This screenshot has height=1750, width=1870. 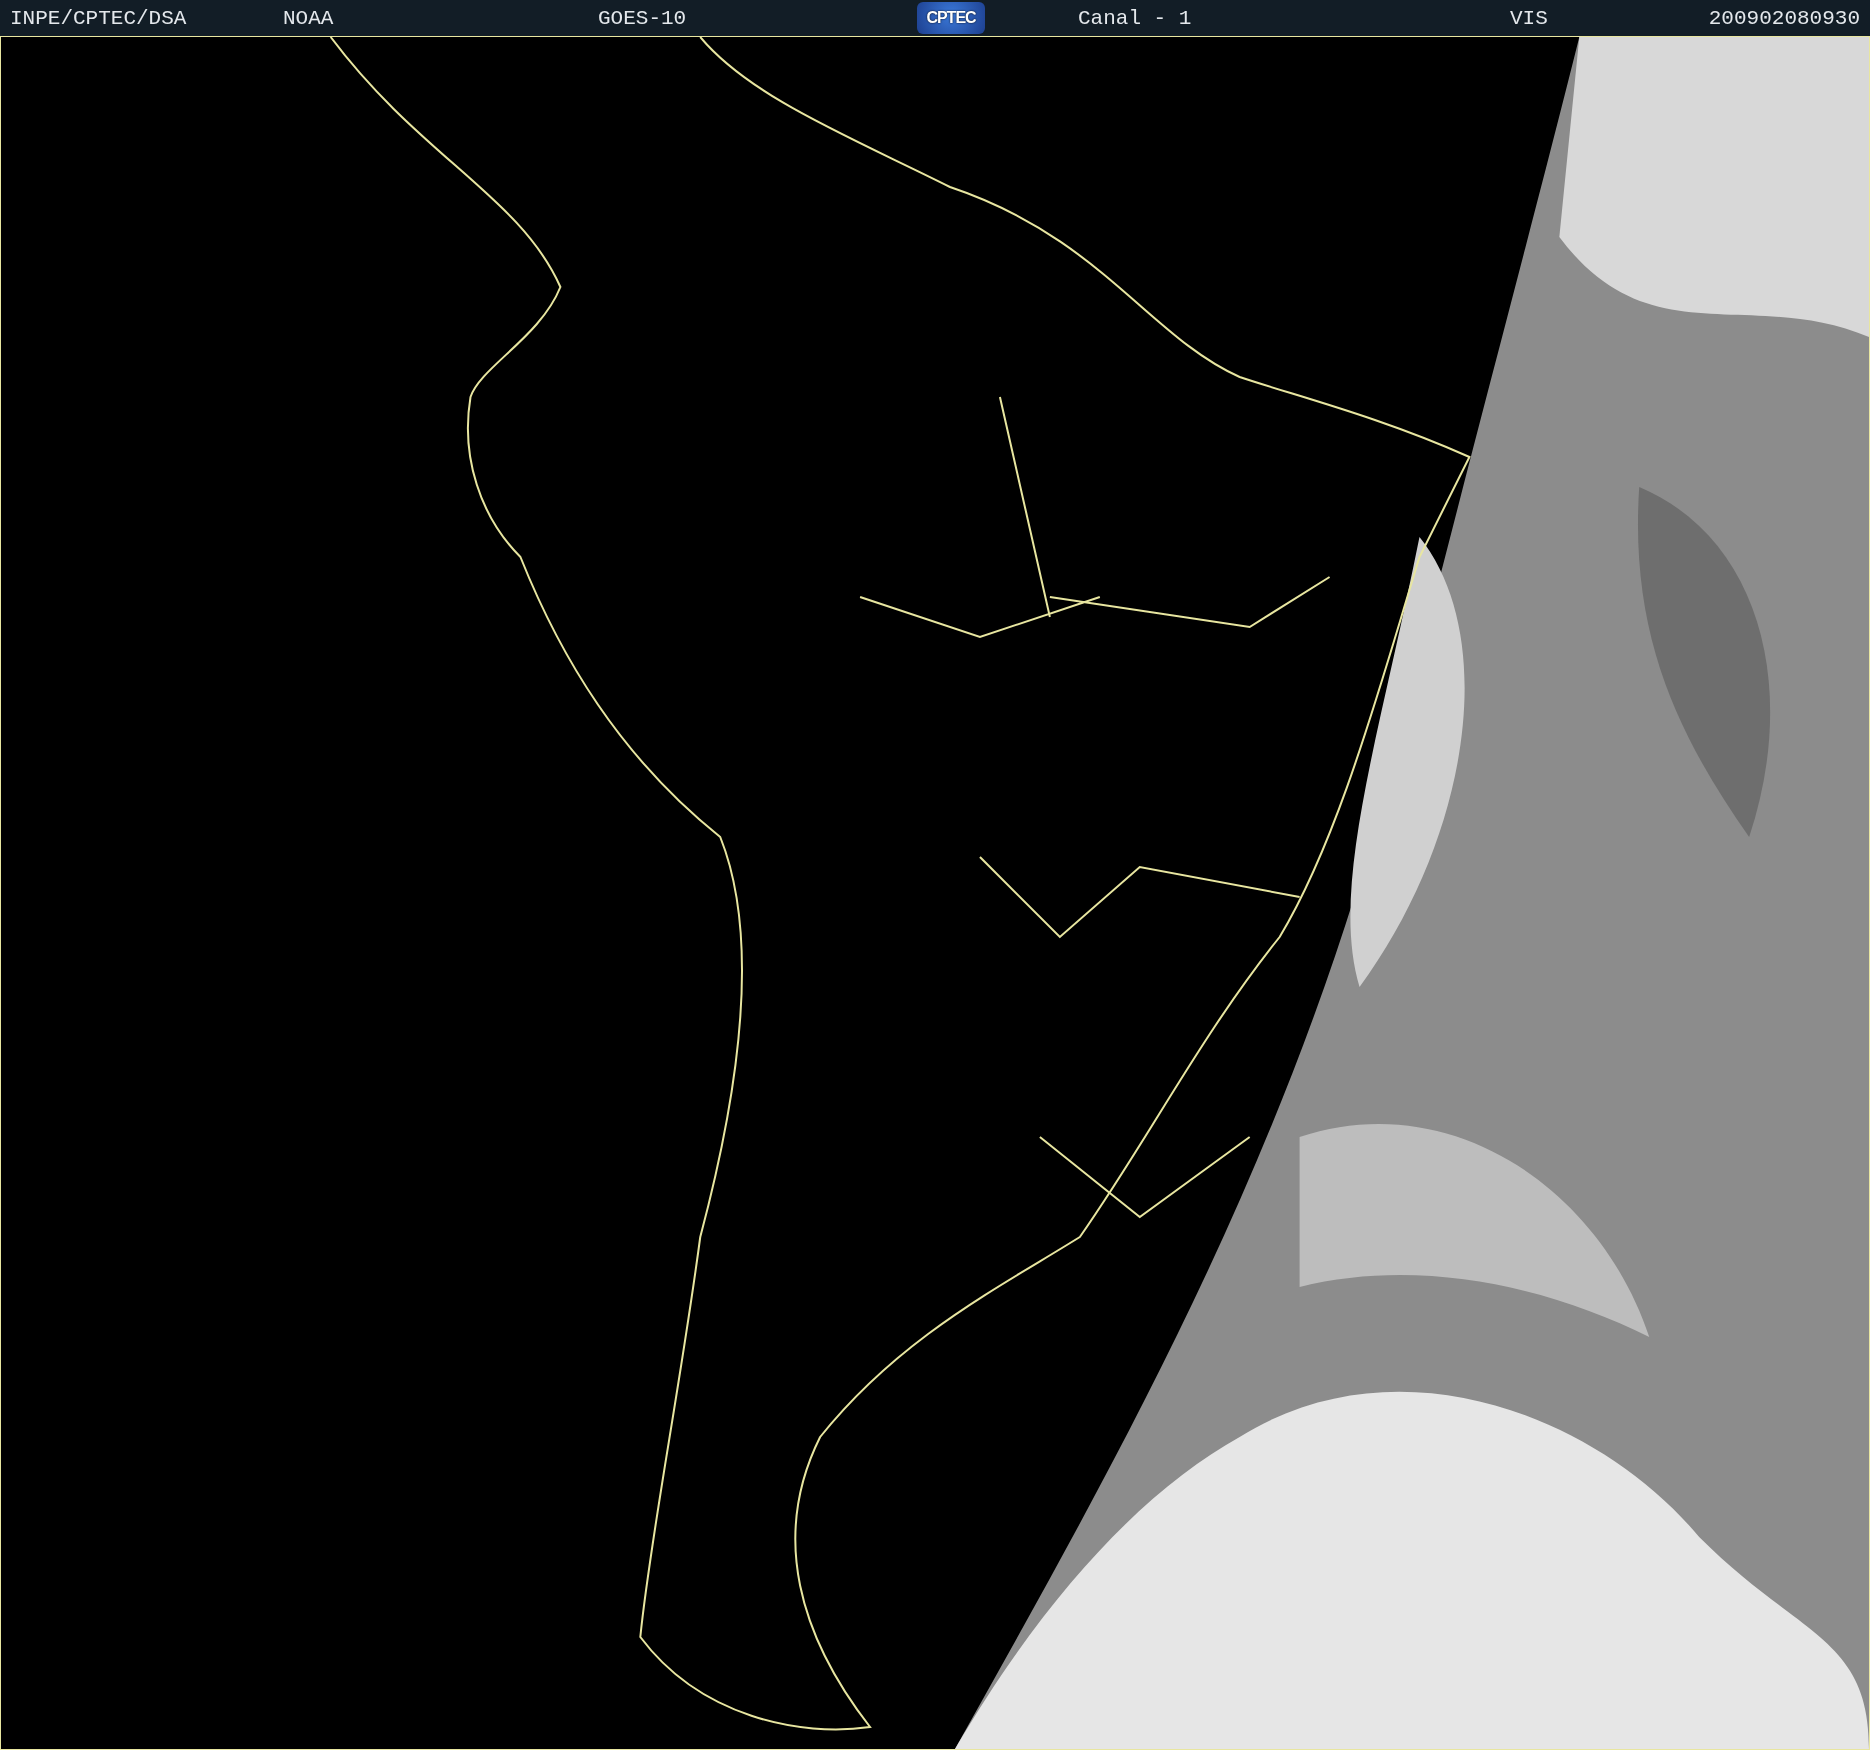 What do you see at coordinates (1784, 18) in the screenshot?
I see `header-label: 200902080930` at bounding box center [1784, 18].